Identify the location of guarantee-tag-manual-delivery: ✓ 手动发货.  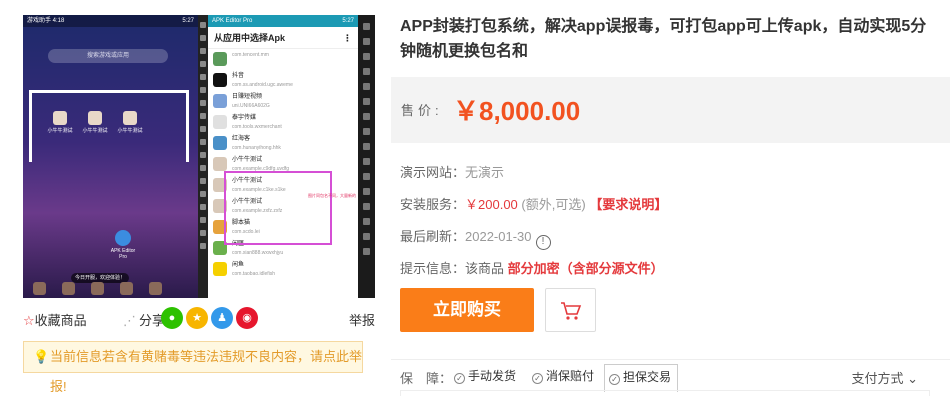
(486, 376).